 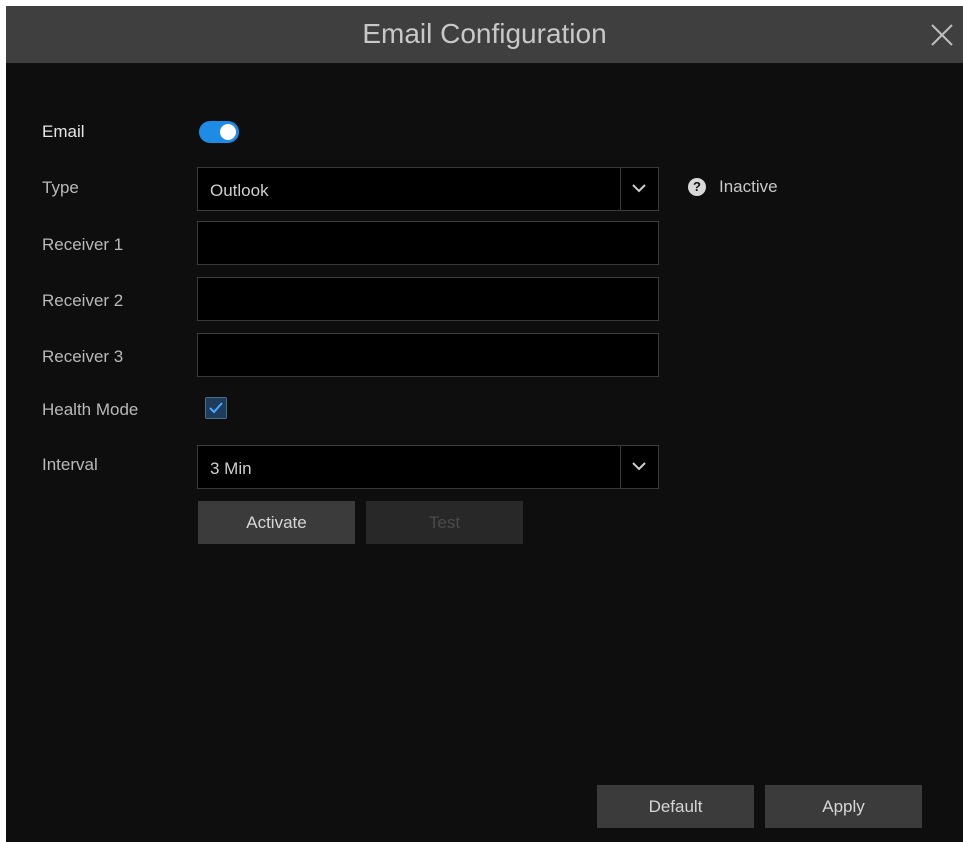 I want to click on receiver-1-label: Receiver 1, so click(x=83, y=244).